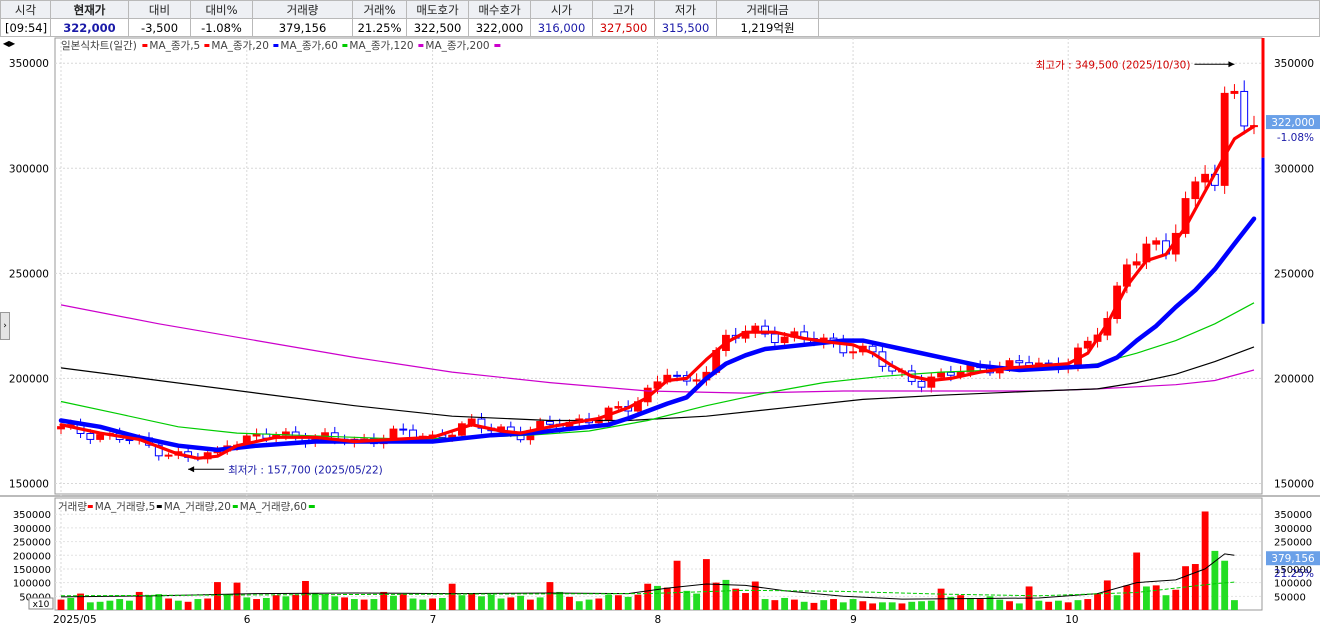  What do you see at coordinates (32, 584) in the screenshot?
I see `volume-tick-label-left: 100000` at bounding box center [32, 584].